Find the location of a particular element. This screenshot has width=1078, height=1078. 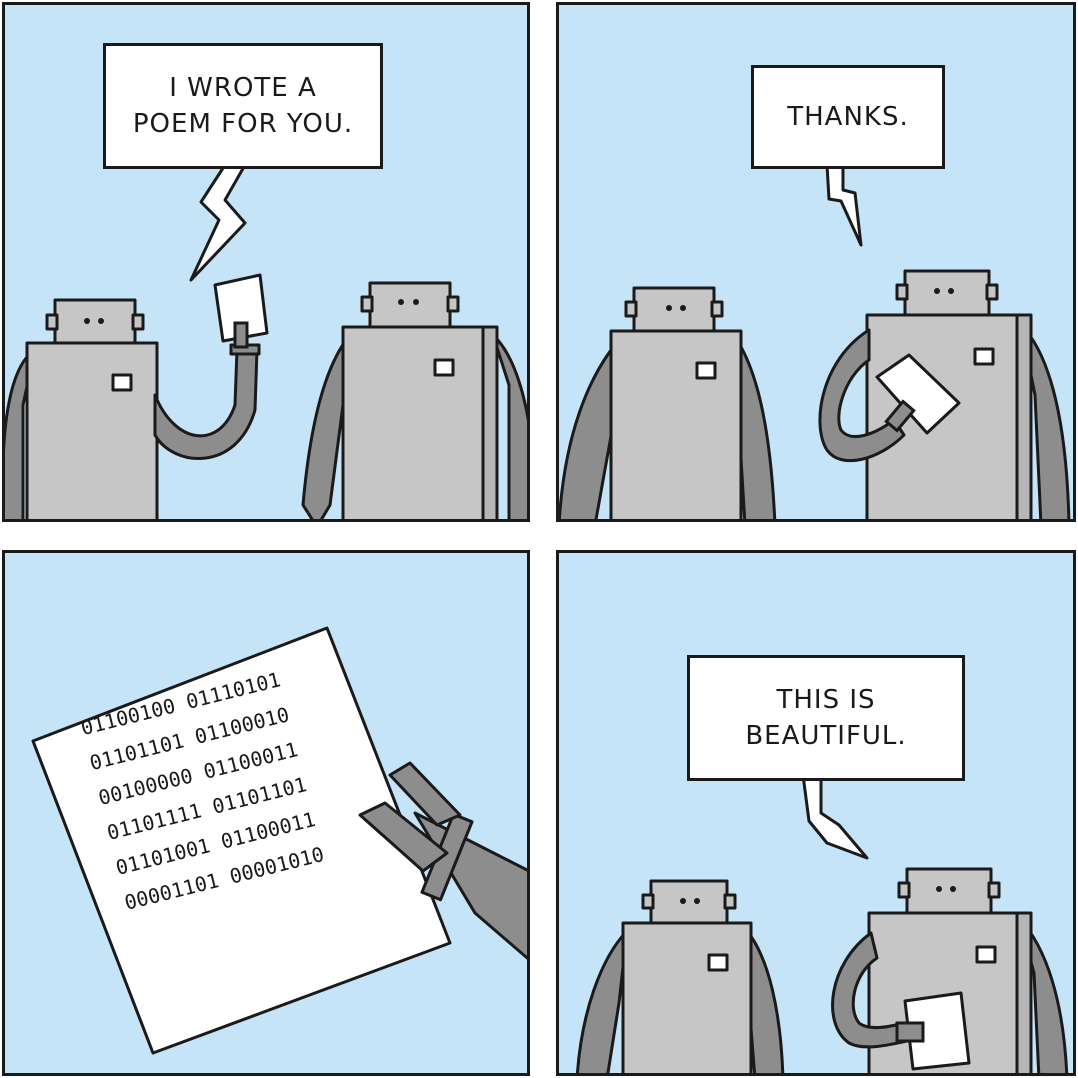

robot-right is located at coordinates (414, 400).